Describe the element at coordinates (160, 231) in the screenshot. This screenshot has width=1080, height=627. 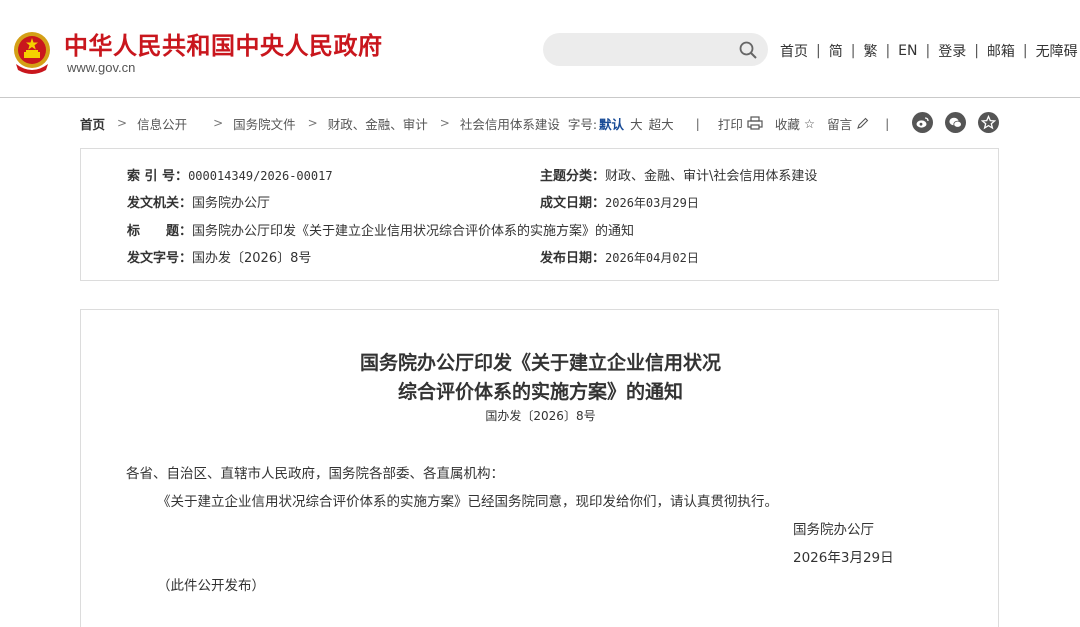
I see `meta-title-label: 标 题：` at that location.